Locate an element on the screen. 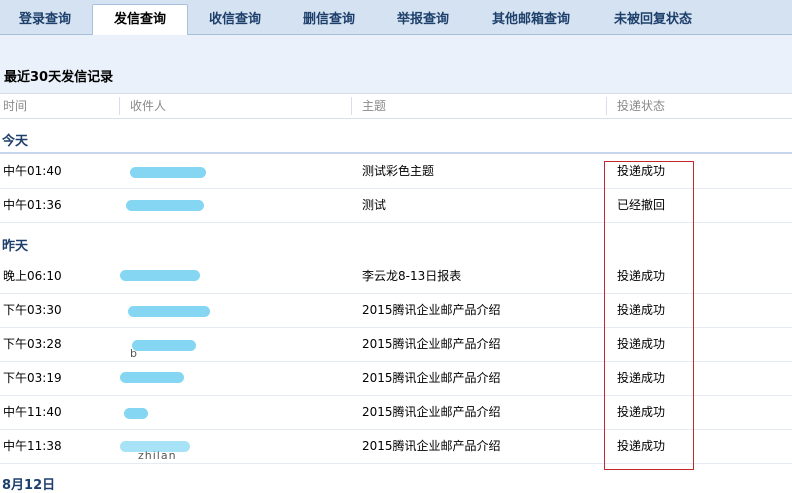  row-time: 中午11:40 is located at coordinates (32, 412).